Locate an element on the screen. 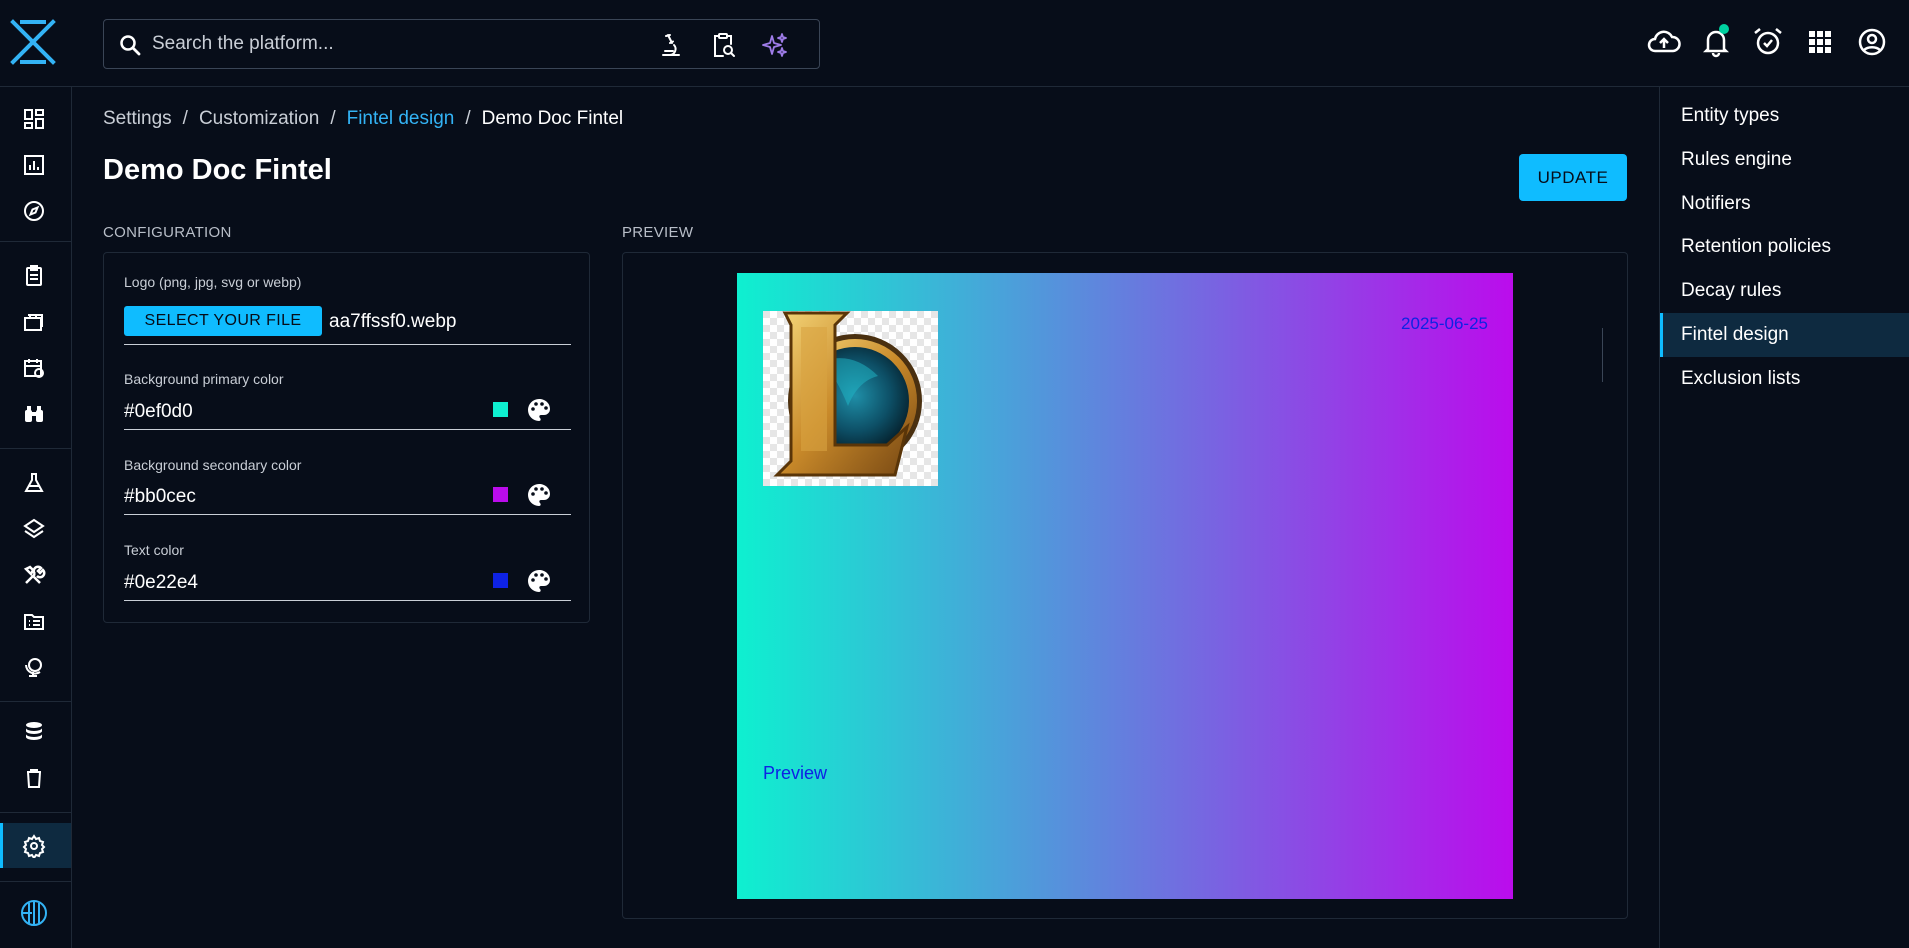 This screenshot has height=948, width=1909. settings-nav-fintel-design: Fintel design is located at coordinates (1784, 335).